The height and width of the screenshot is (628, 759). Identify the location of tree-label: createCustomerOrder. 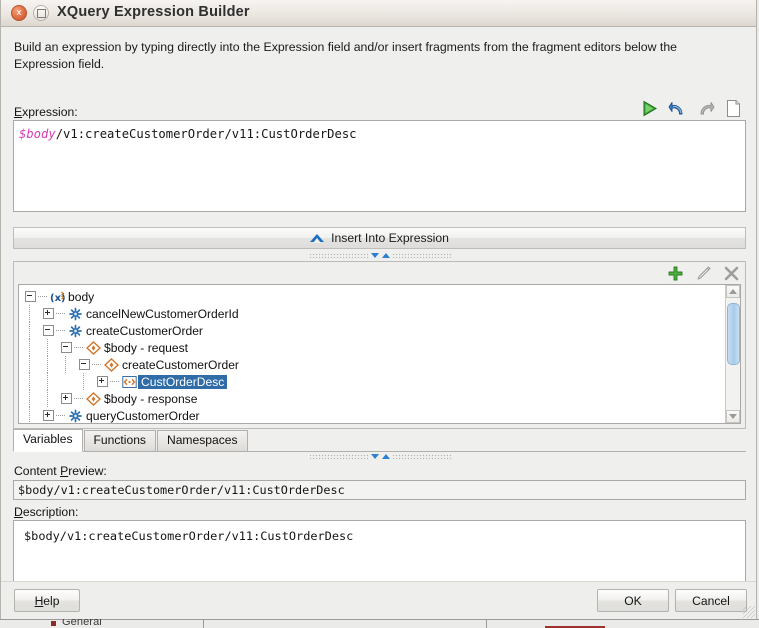
(180, 364).